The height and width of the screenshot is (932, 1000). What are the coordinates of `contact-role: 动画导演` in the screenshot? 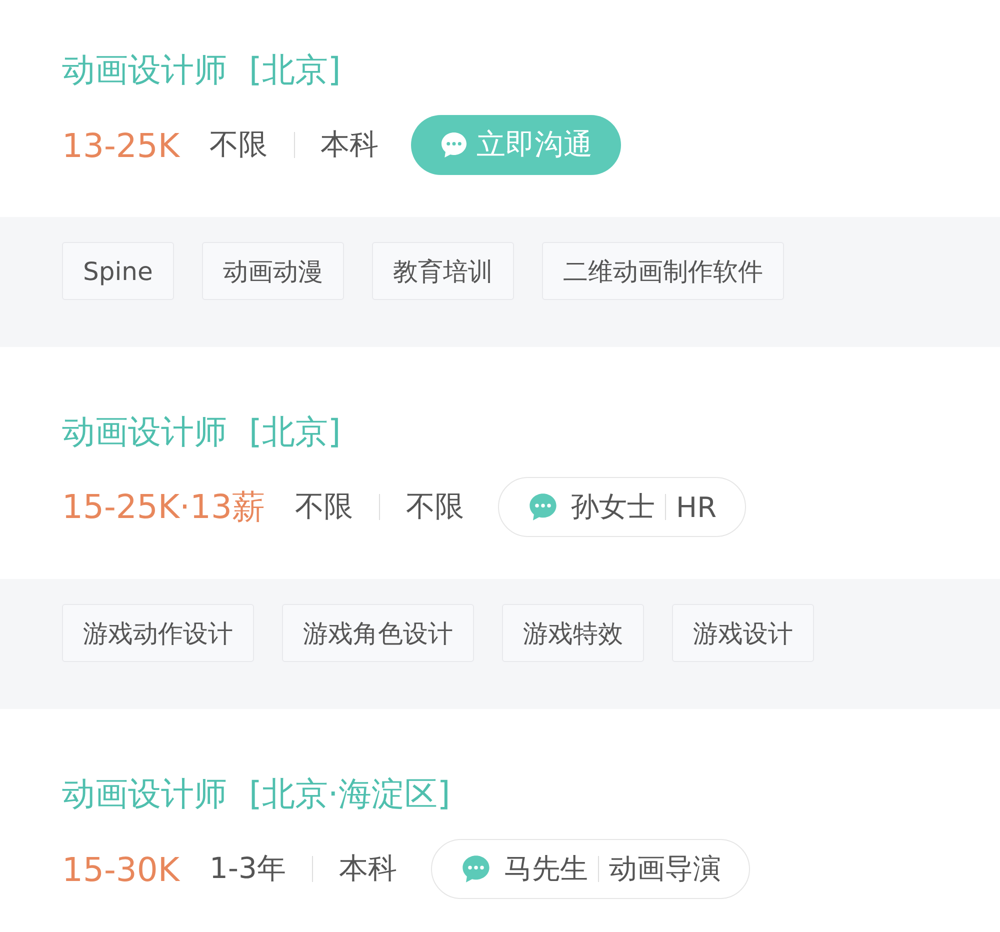 It's located at (664, 869).